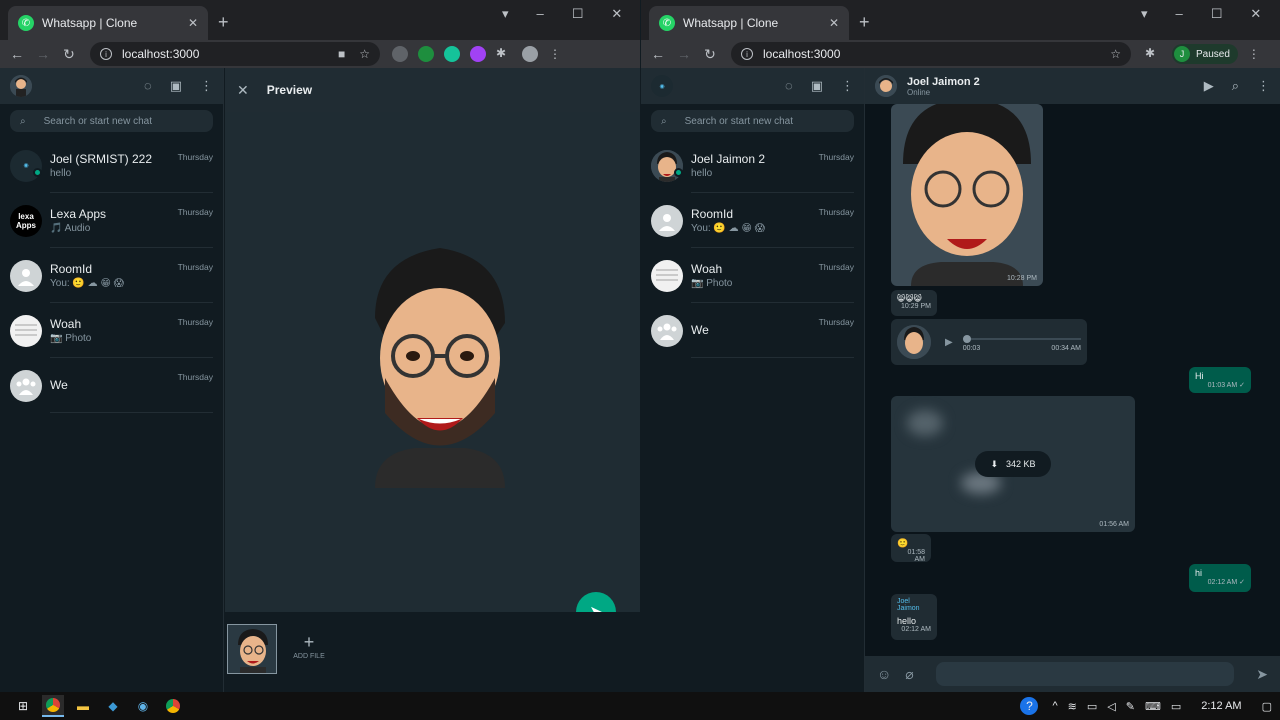 The width and height of the screenshot is (1280, 720). I want to click on message-time: 10:28 PM, so click(1022, 278).